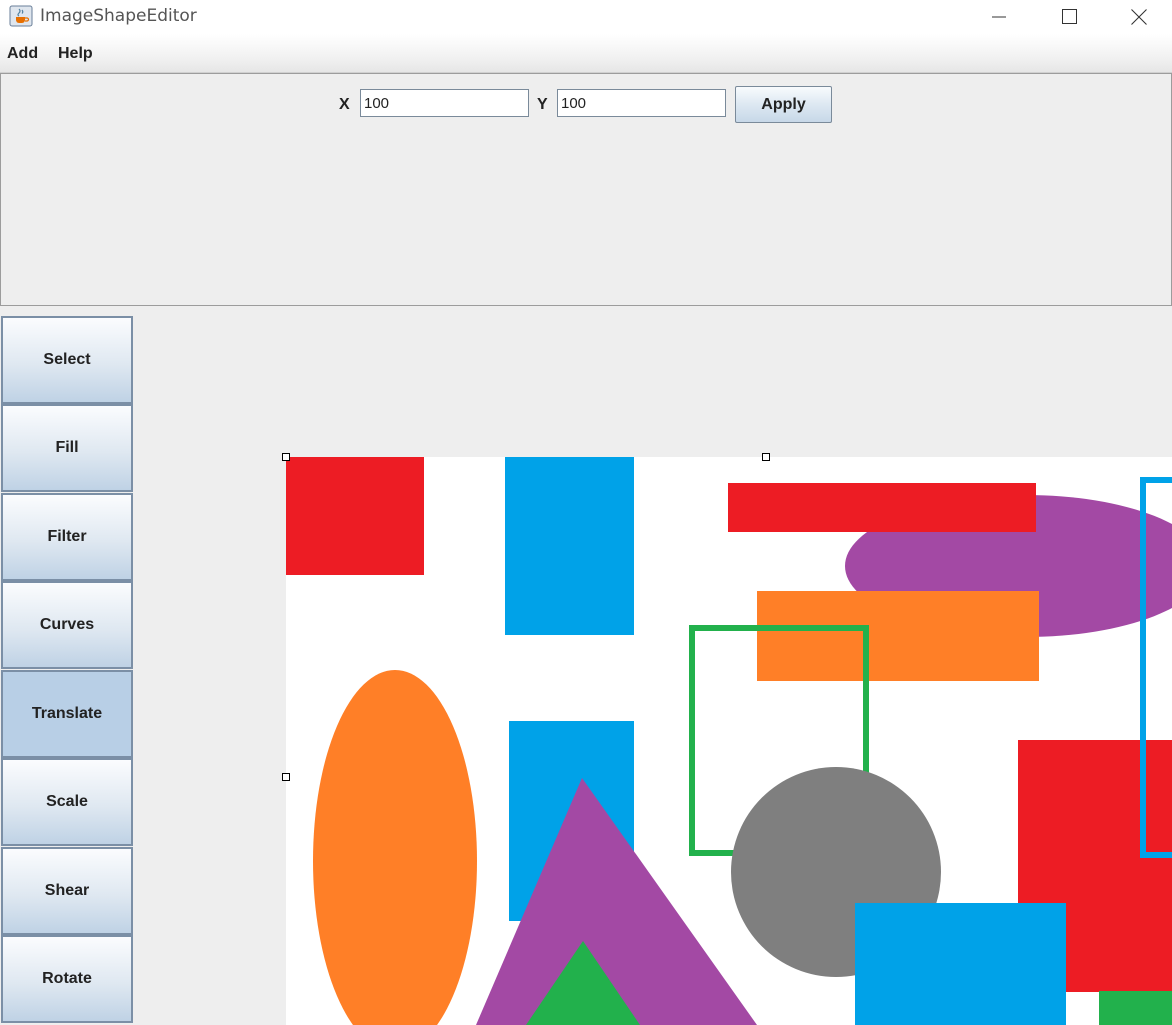 This screenshot has width=1172, height=1025. Describe the element at coordinates (22, 54) in the screenshot. I see `menu-add: Add` at that location.